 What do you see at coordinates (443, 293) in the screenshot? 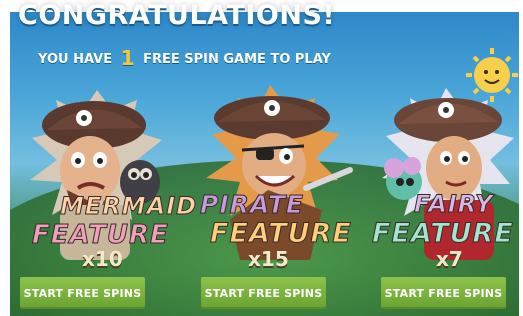
I see `fairy-start-free-spins-button: START FREE SPINS` at bounding box center [443, 293].